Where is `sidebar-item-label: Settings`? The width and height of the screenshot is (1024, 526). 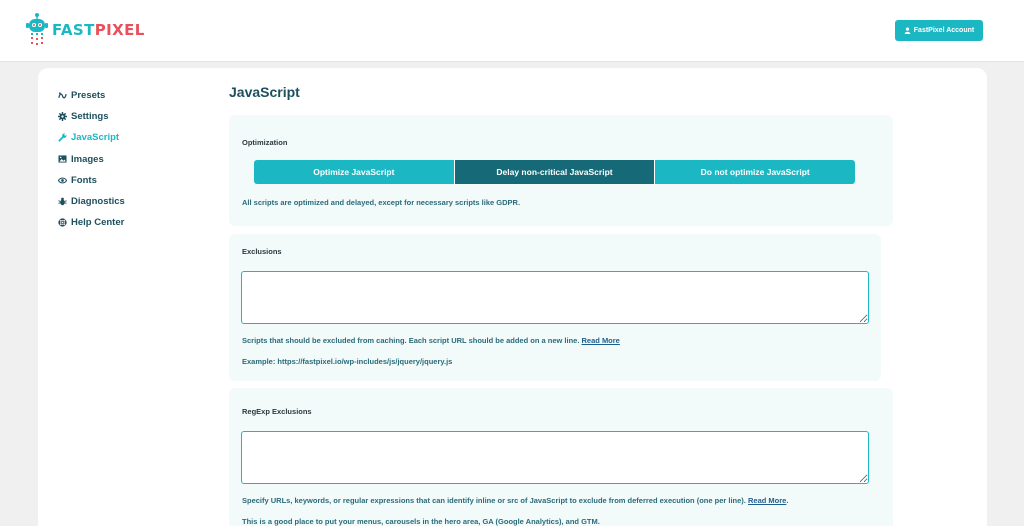 sidebar-item-label: Settings is located at coordinates (90, 117).